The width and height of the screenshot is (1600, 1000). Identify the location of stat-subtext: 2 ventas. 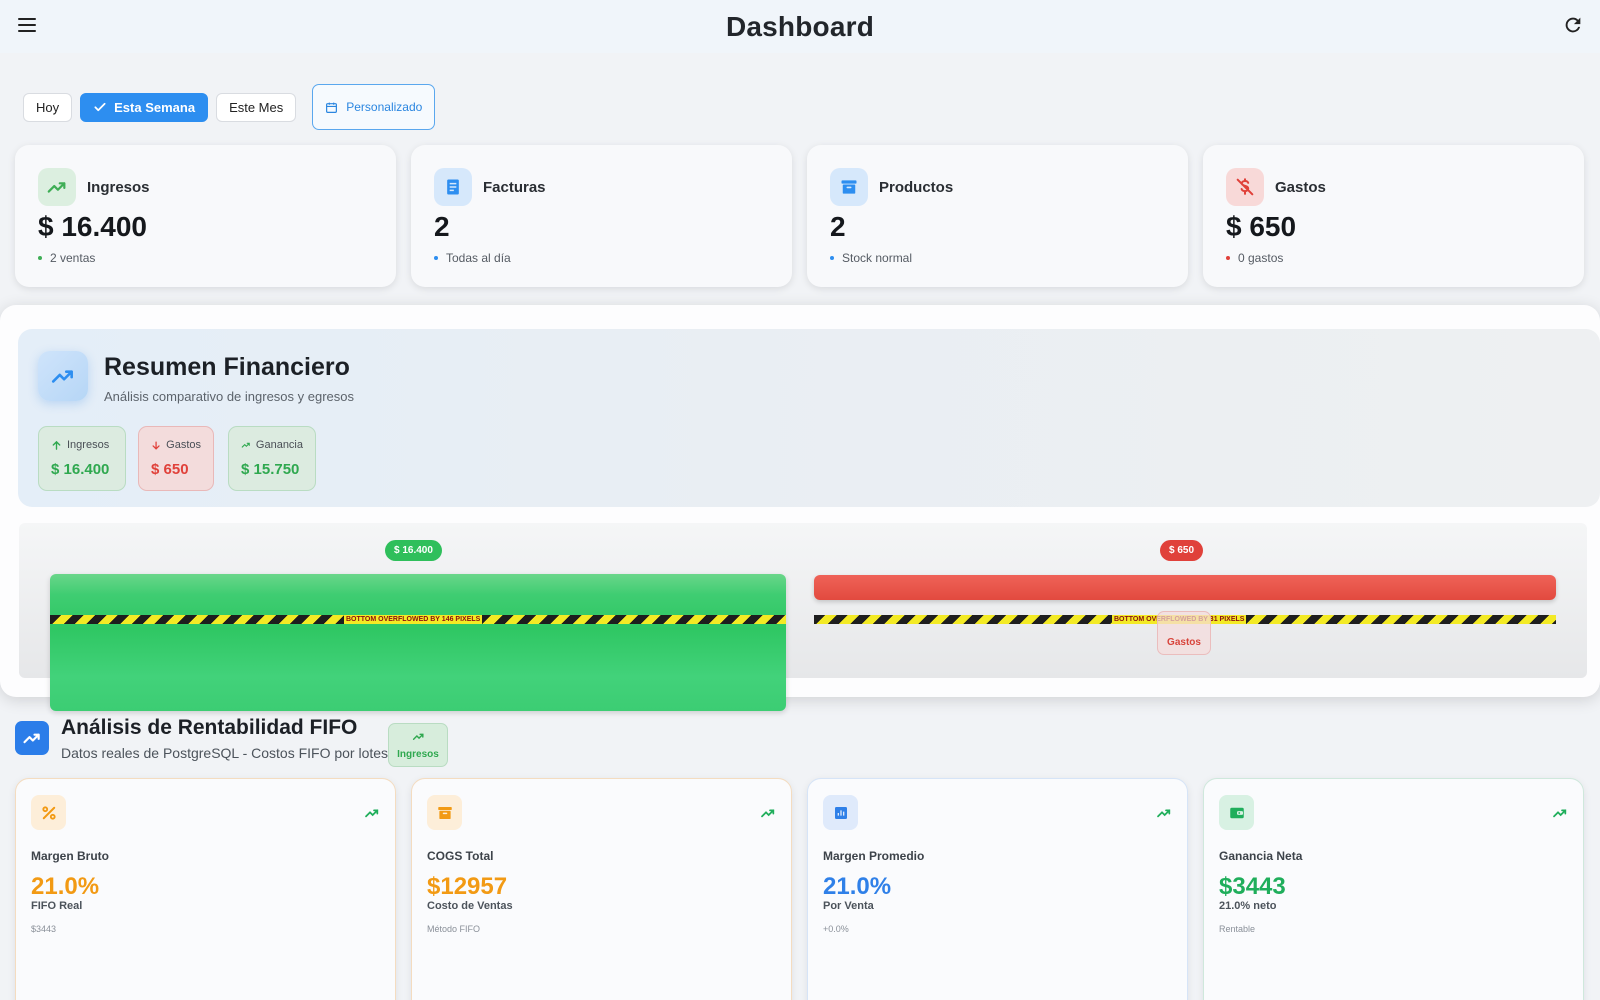
(66, 258).